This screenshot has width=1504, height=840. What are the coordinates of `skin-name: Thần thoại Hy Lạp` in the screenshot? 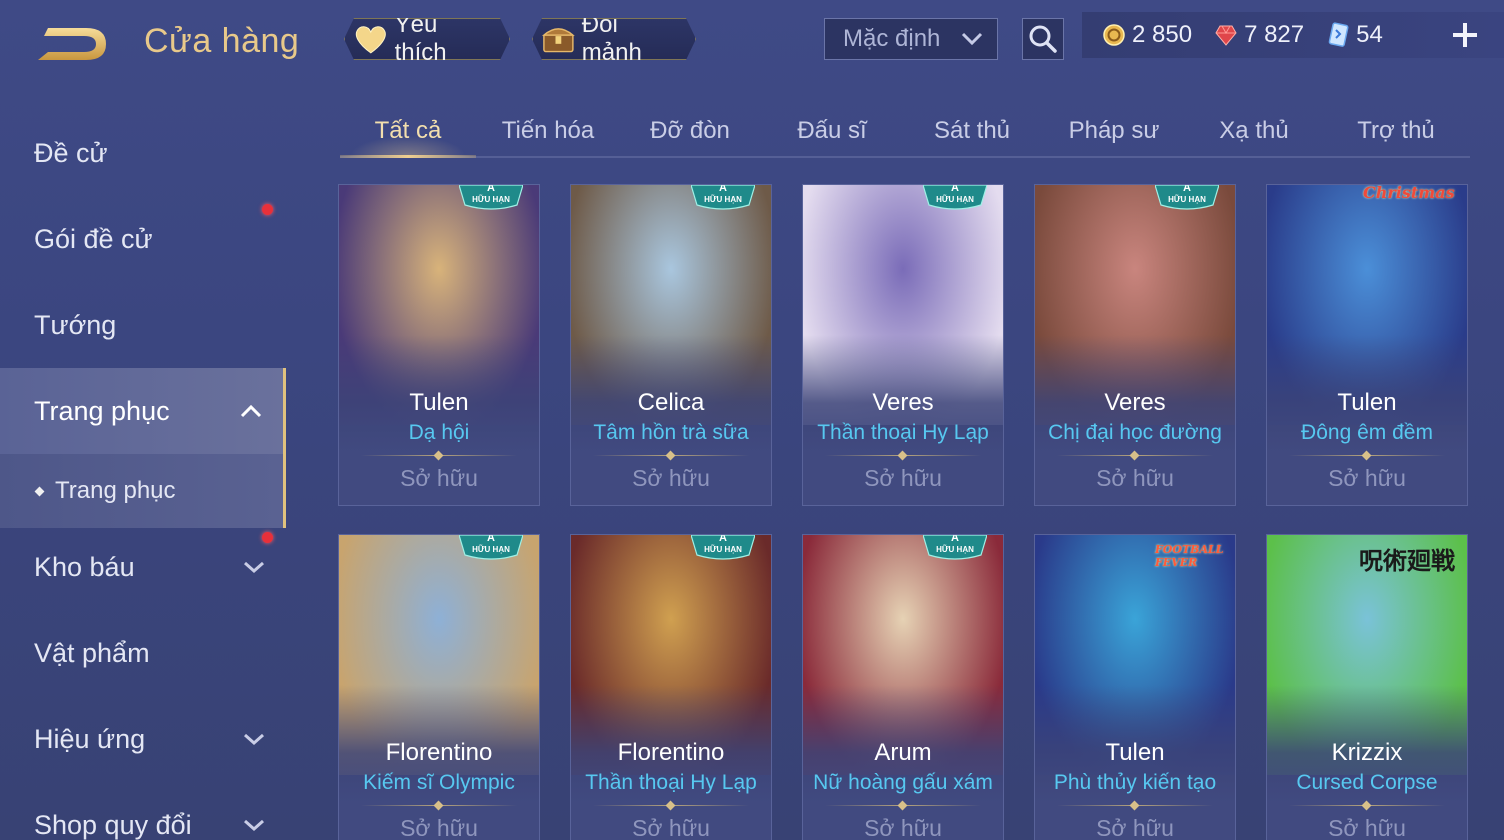 It's located at (903, 432).